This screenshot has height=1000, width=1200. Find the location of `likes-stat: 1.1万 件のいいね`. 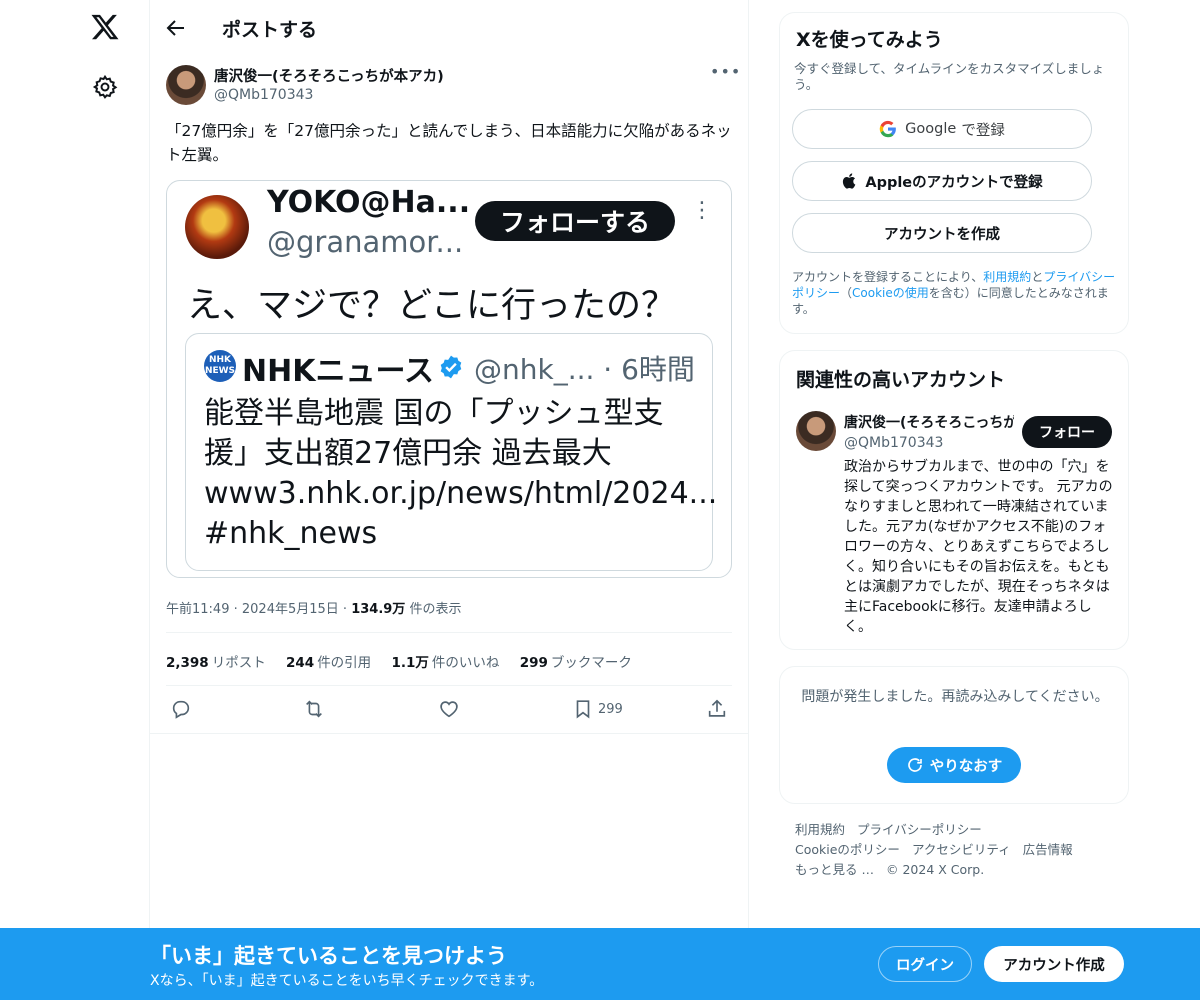

likes-stat: 1.1万 件のいいね is located at coordinates (445, 663).